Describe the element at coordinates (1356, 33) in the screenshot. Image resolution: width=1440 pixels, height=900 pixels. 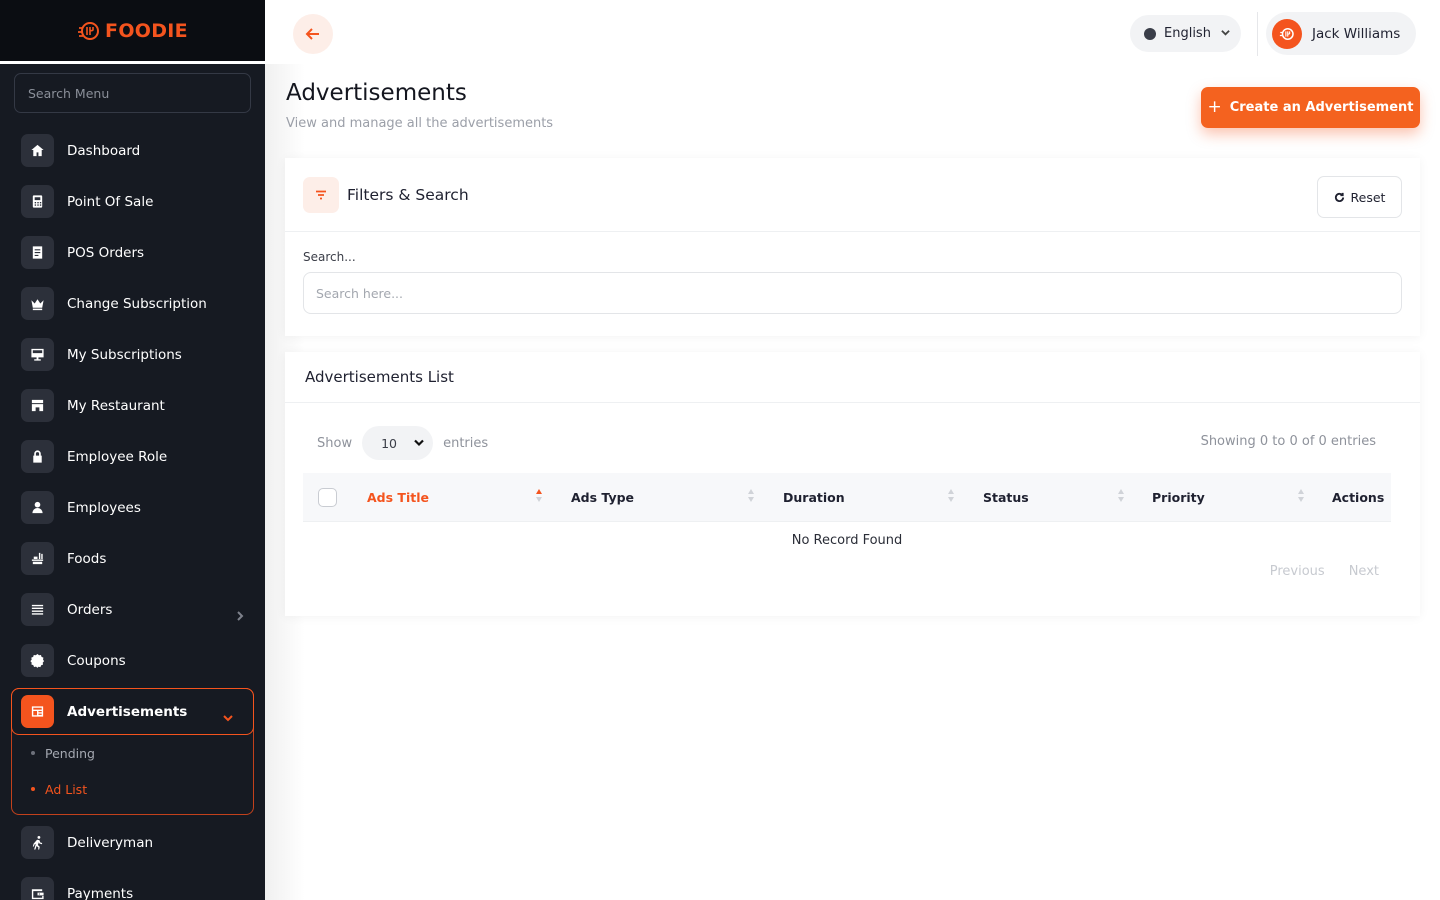
I see `user-name: Jack Williams` at that location.